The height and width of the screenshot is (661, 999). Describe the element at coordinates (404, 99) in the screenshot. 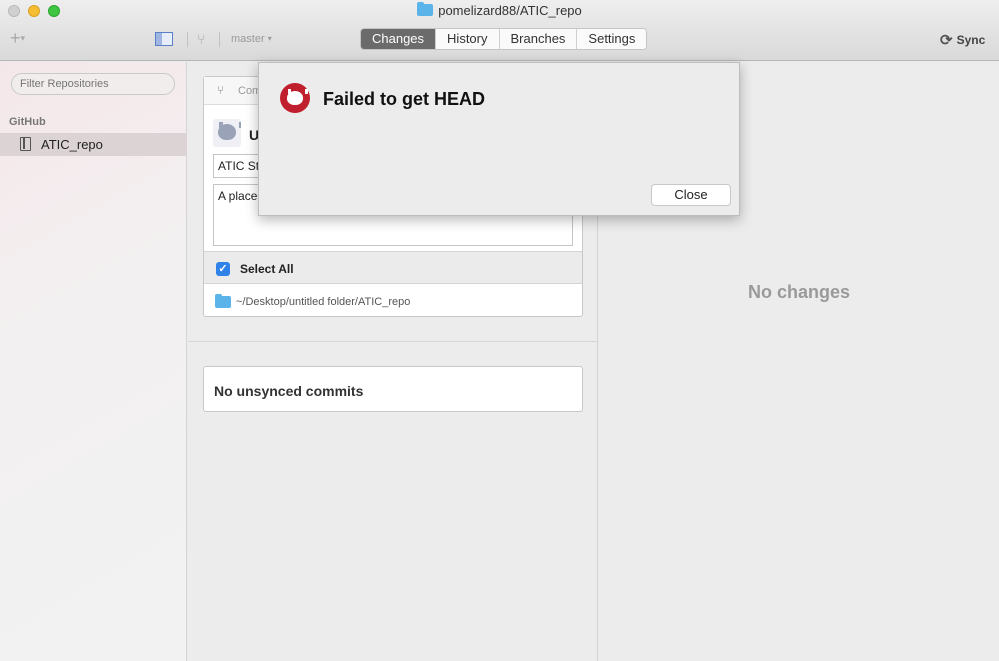

I see `dialog-title: Failed to get HEAD` at that location.